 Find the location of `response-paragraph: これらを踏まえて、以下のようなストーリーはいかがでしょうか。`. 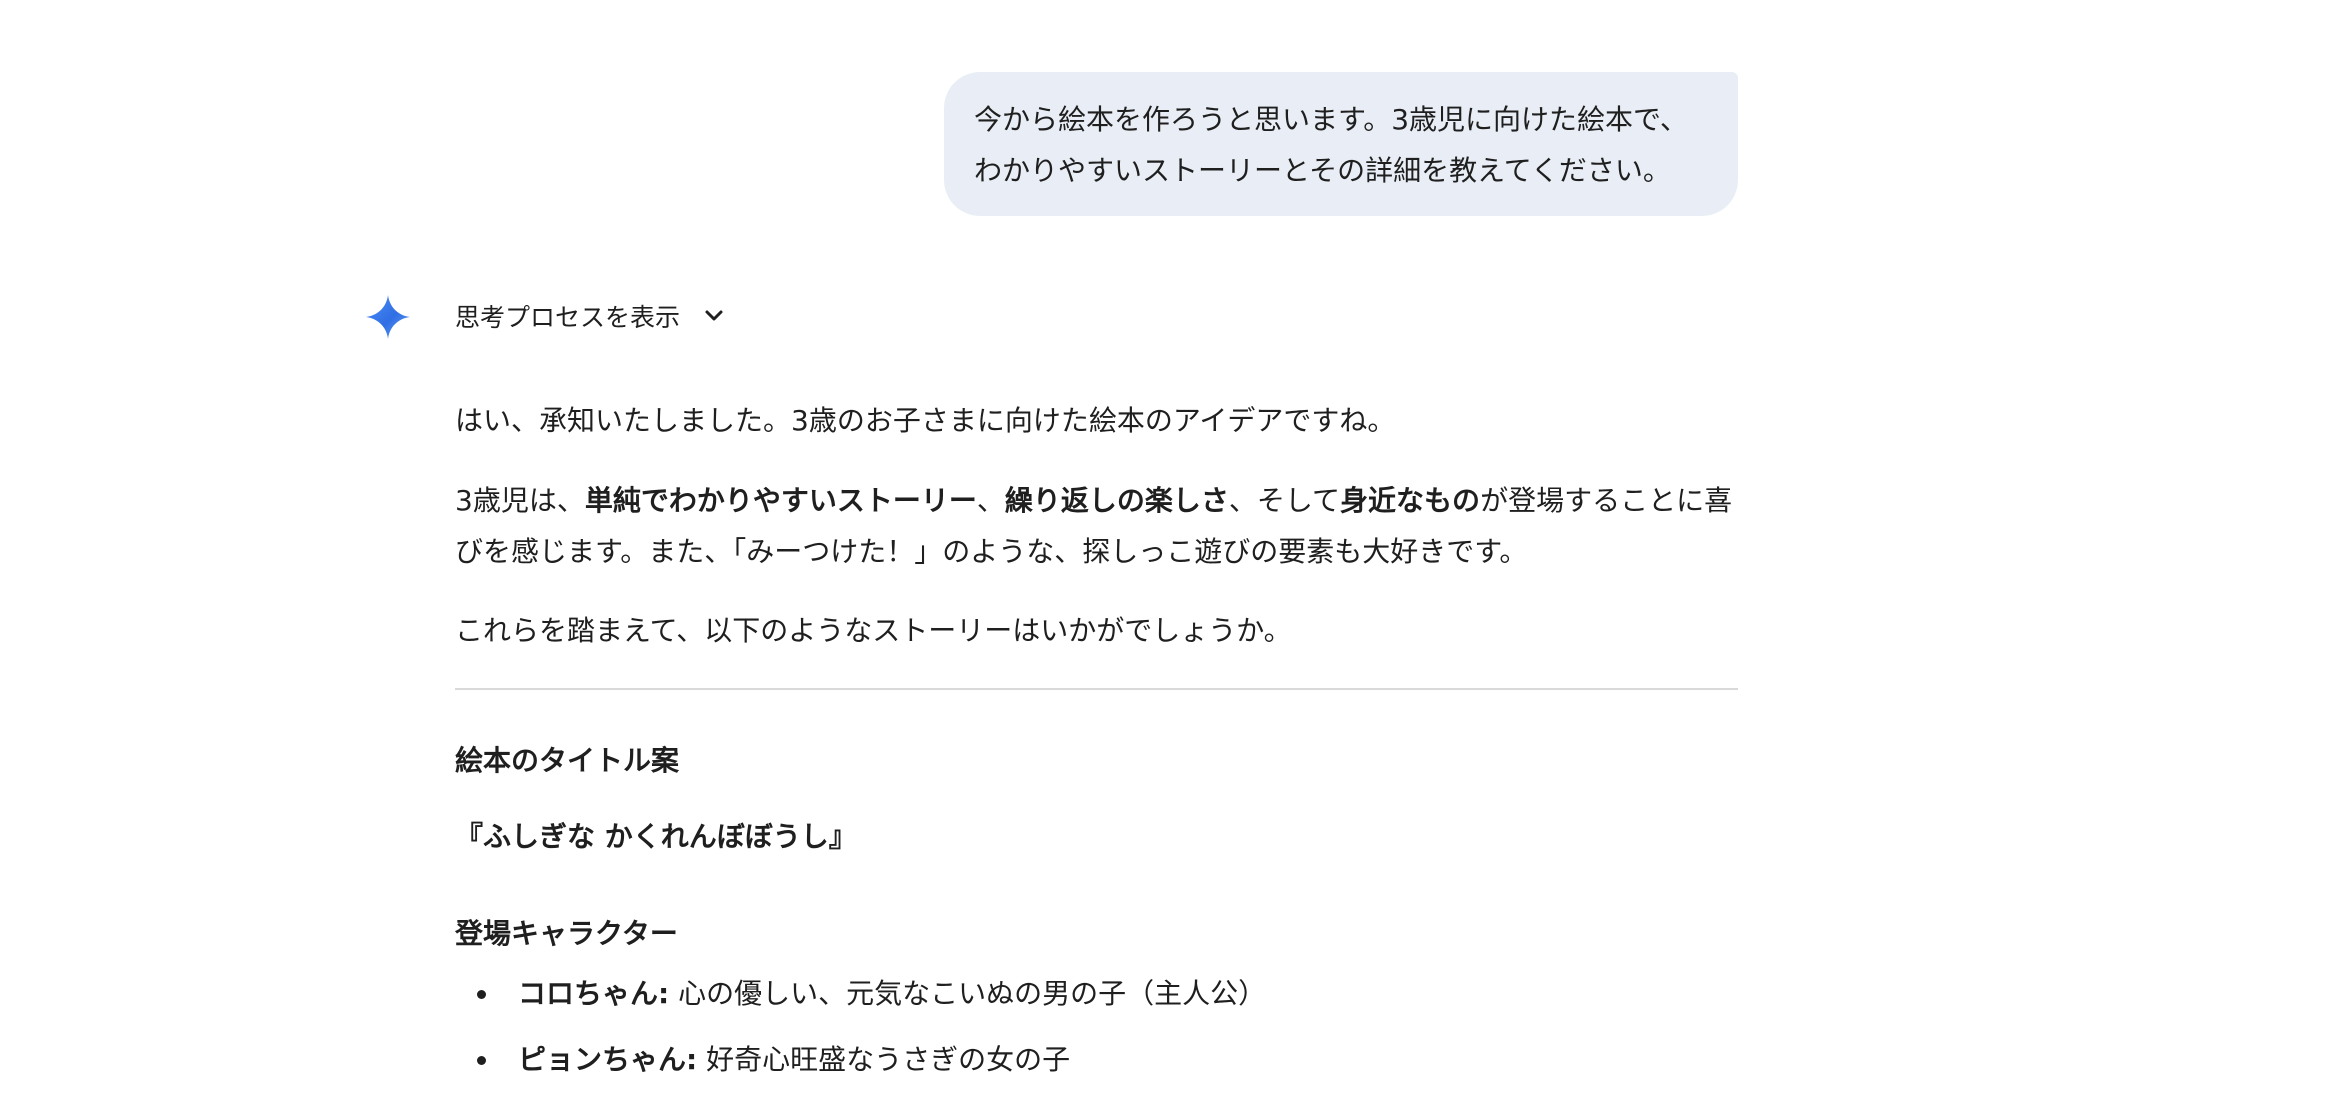

response-paragraph: これらを踏まえて、以下のようなストーリーはいかがでしょうか。 is located at coordinates (873, 630).